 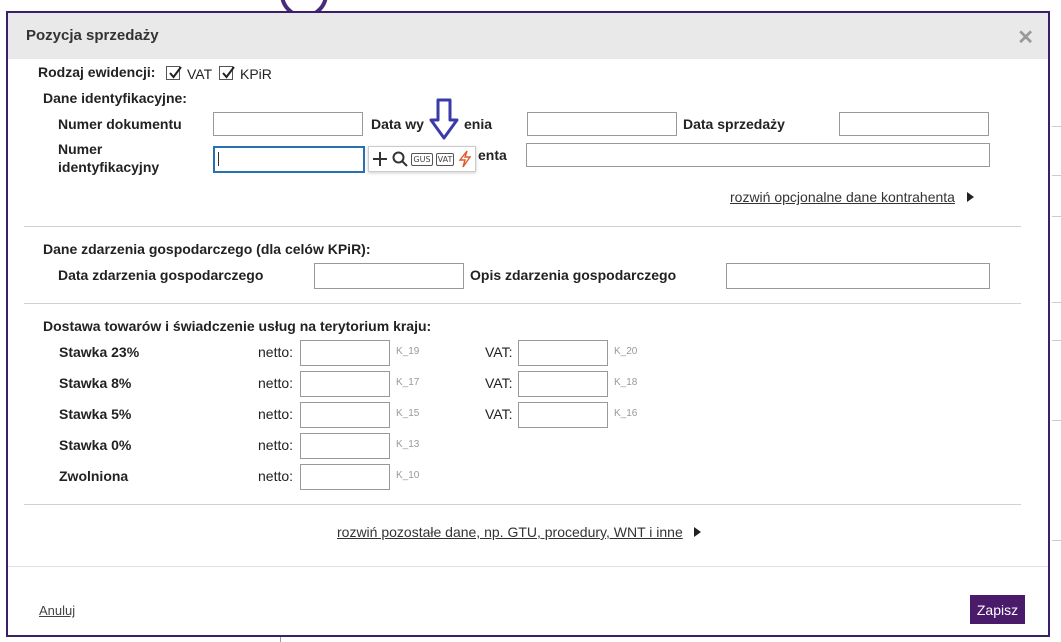 I want to click on vat-8-code: K_18, so click(x=626, y=382).